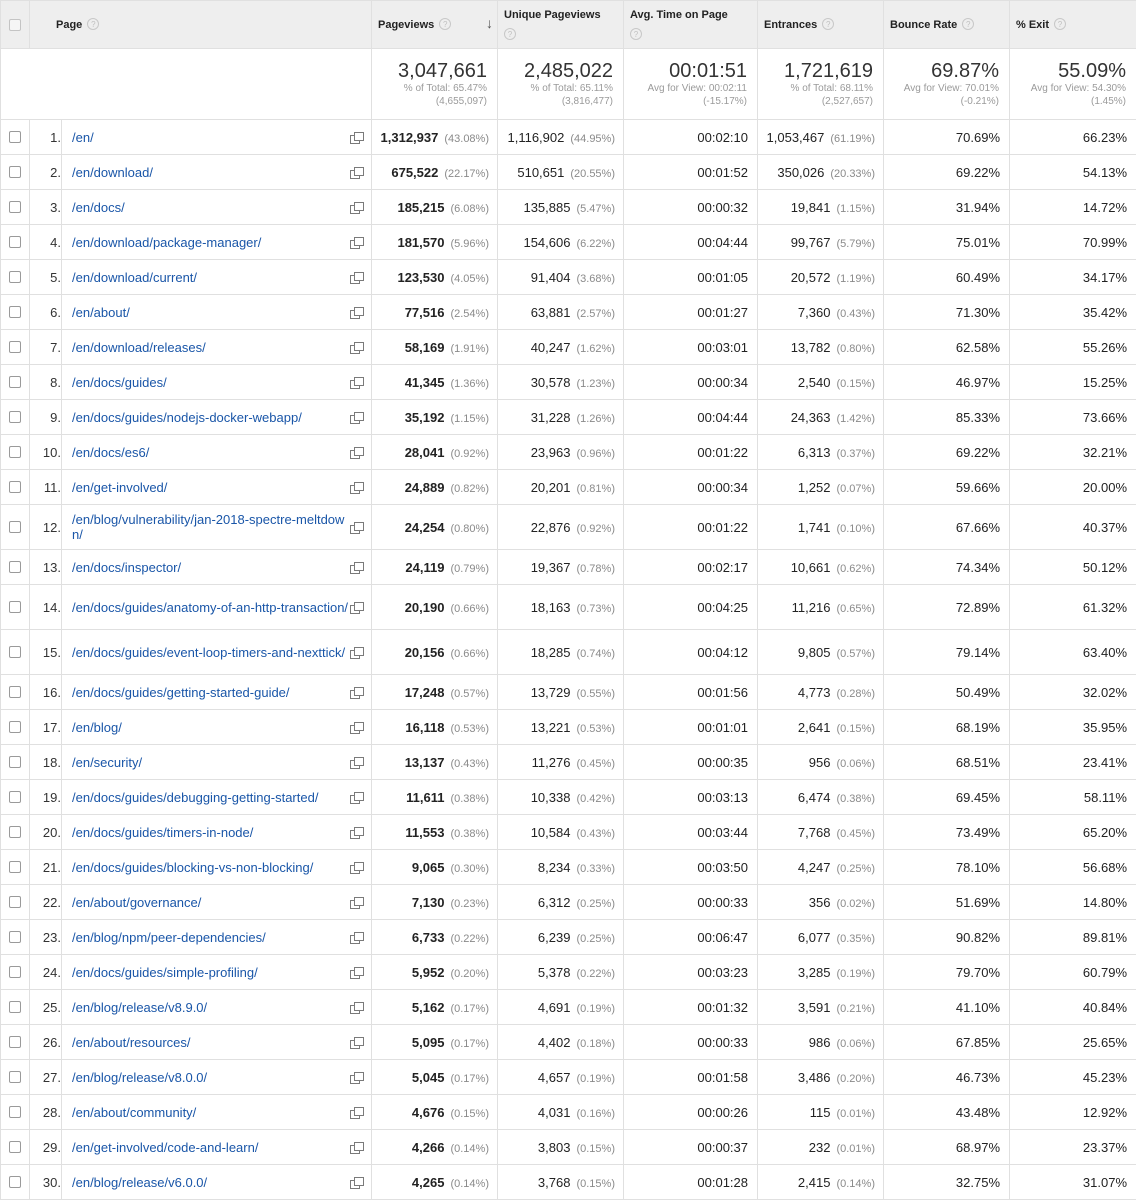 This screenshot has width=1136, height=1200. I want to click on page-link: /en/docs/guides/getting-started-guide/, so click(181, 692).